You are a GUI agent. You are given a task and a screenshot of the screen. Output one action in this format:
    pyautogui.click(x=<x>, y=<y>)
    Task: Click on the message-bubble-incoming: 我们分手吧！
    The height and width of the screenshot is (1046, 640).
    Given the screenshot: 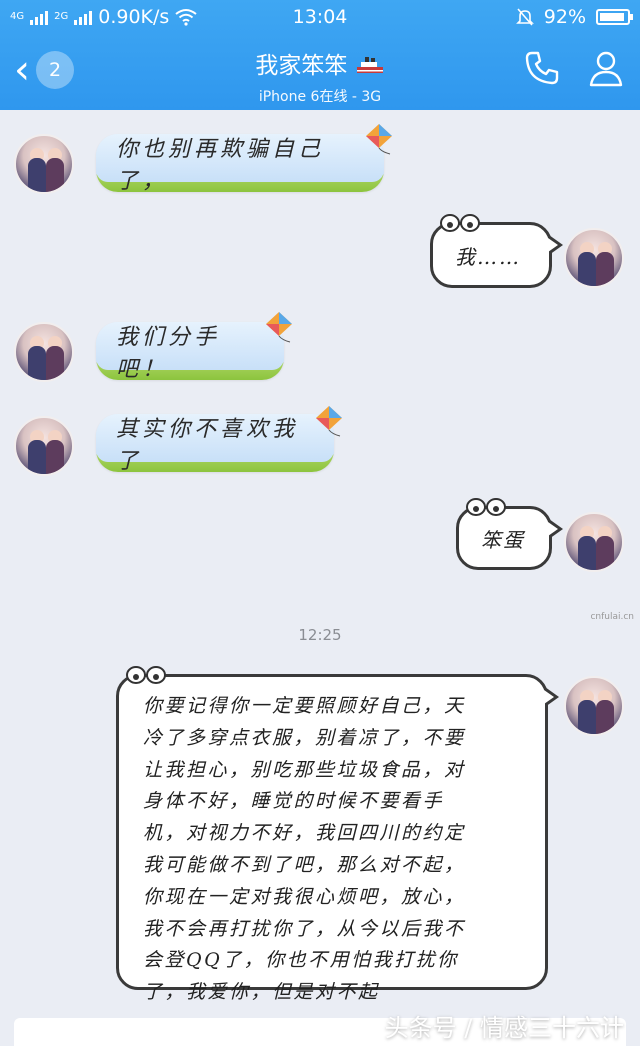 What is the action you would take?
    pyautogui.click(x=190, y=352)
    